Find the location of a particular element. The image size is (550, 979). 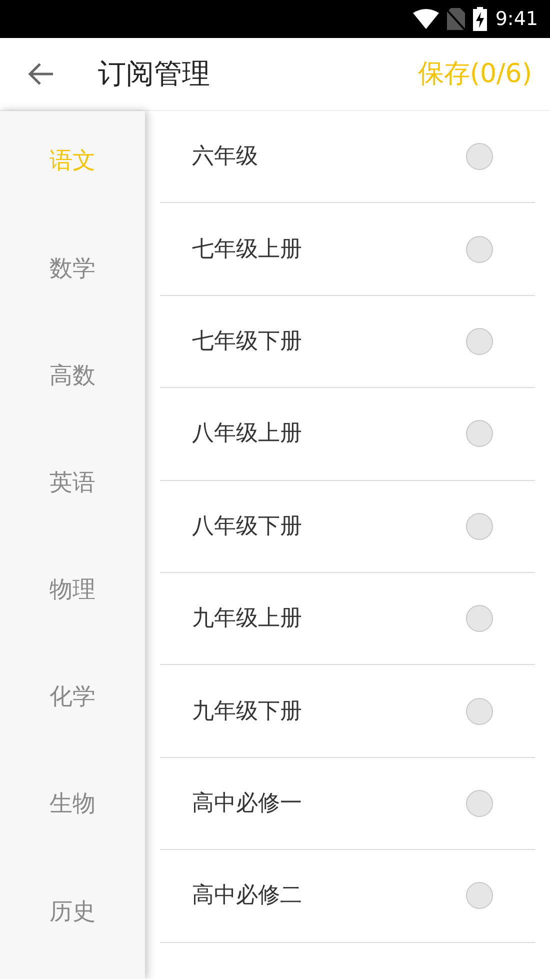

subject-tab: 物理 is located at coordinates (72, 593).